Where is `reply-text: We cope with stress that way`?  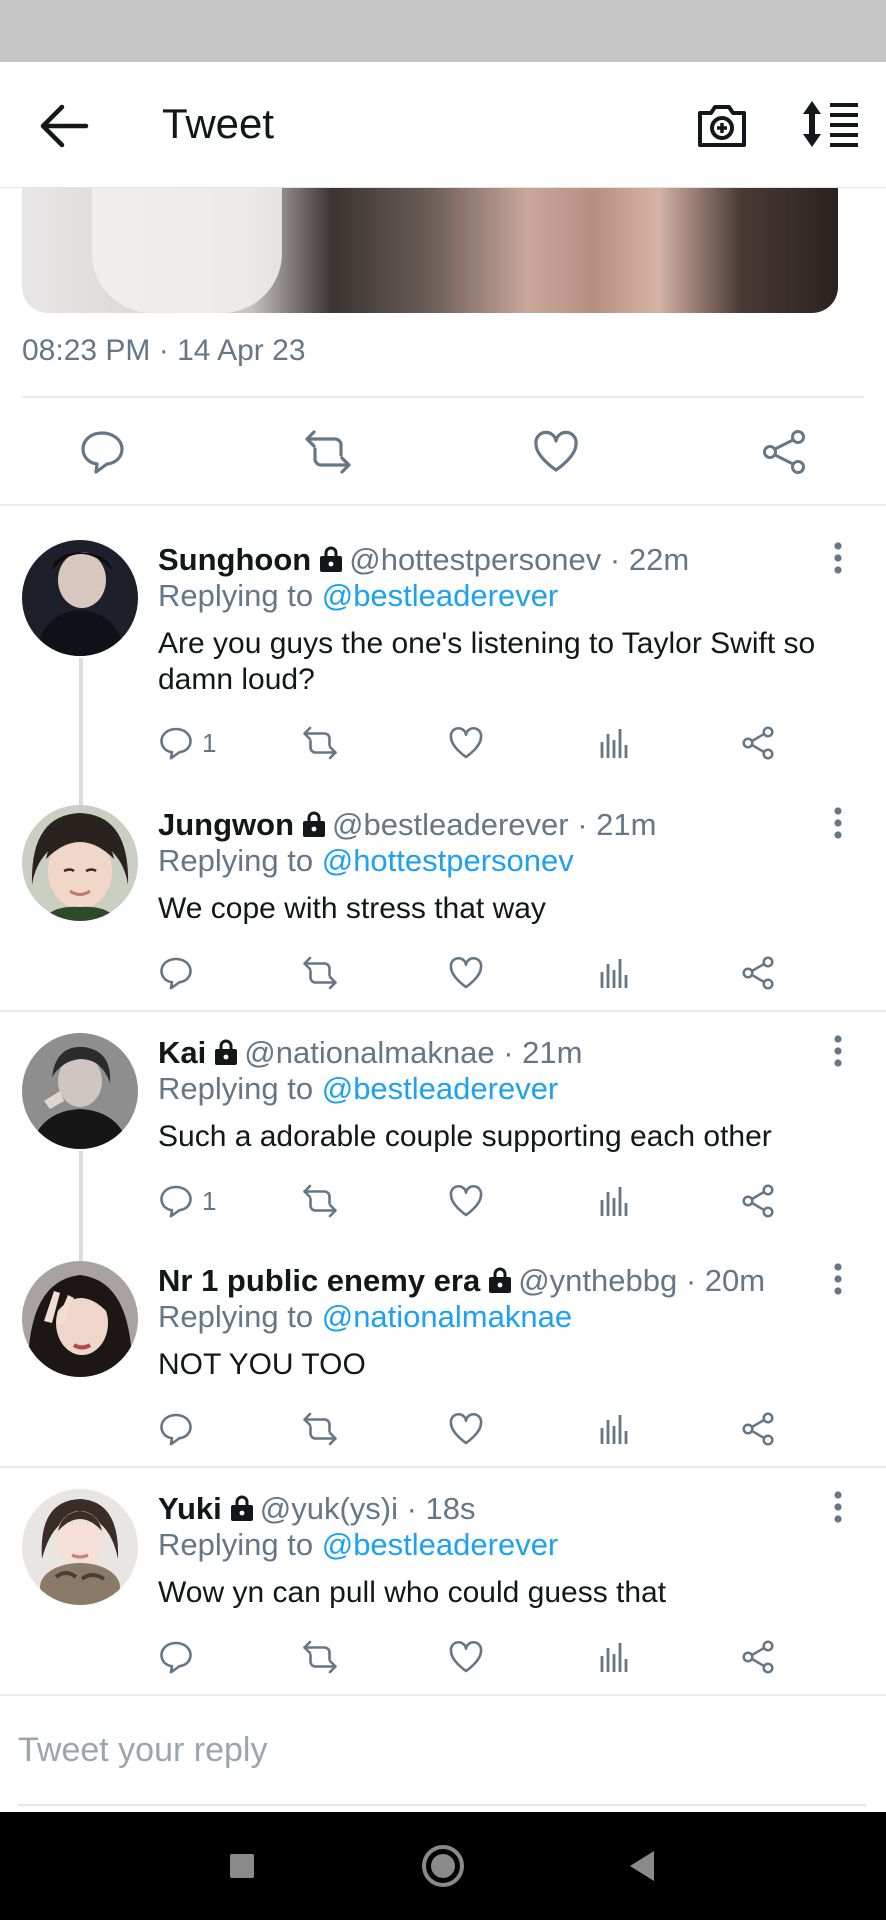 reply-text: We cope with stress that way is located at coordinates (352, 908).